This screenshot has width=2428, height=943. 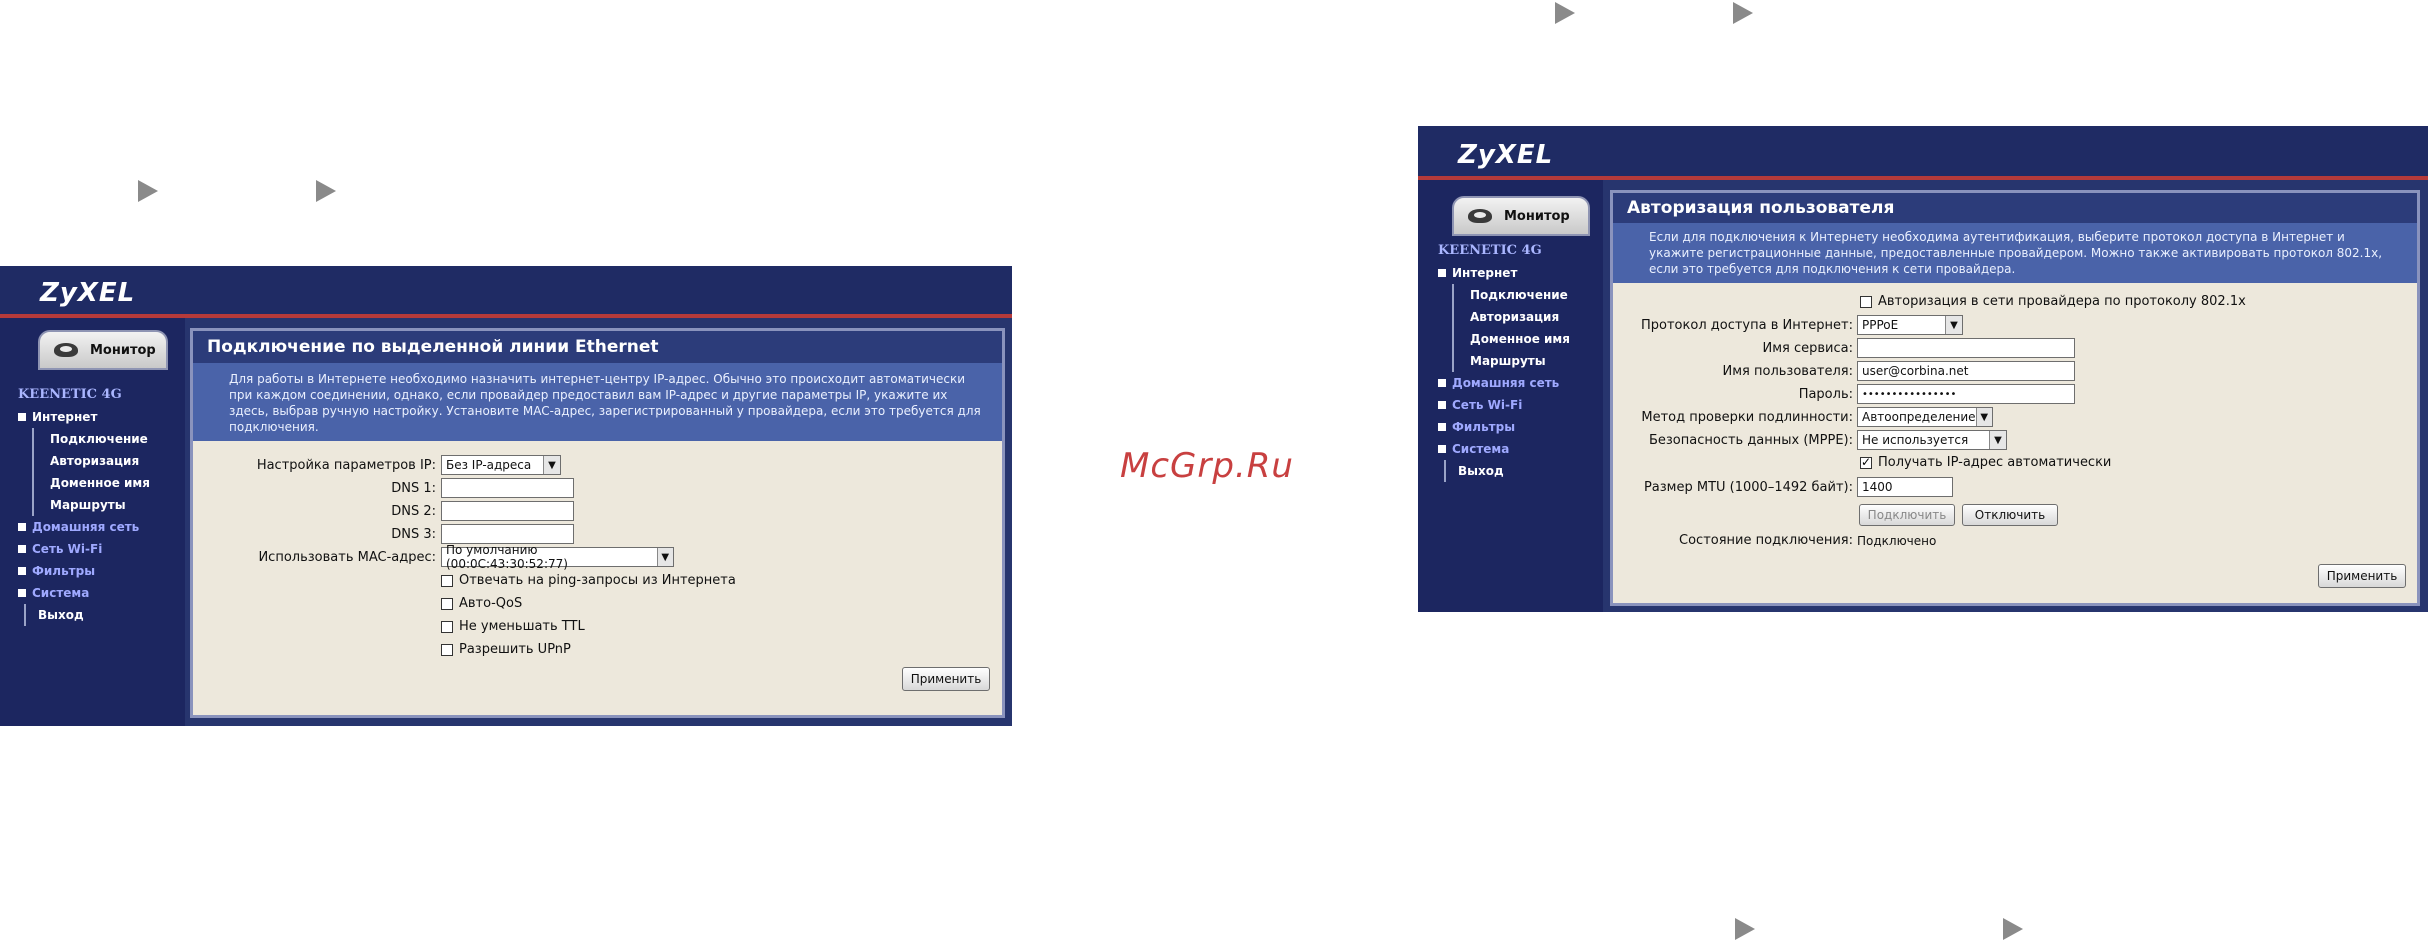 I want to click on dns1-input, so click(x=507, y=488).